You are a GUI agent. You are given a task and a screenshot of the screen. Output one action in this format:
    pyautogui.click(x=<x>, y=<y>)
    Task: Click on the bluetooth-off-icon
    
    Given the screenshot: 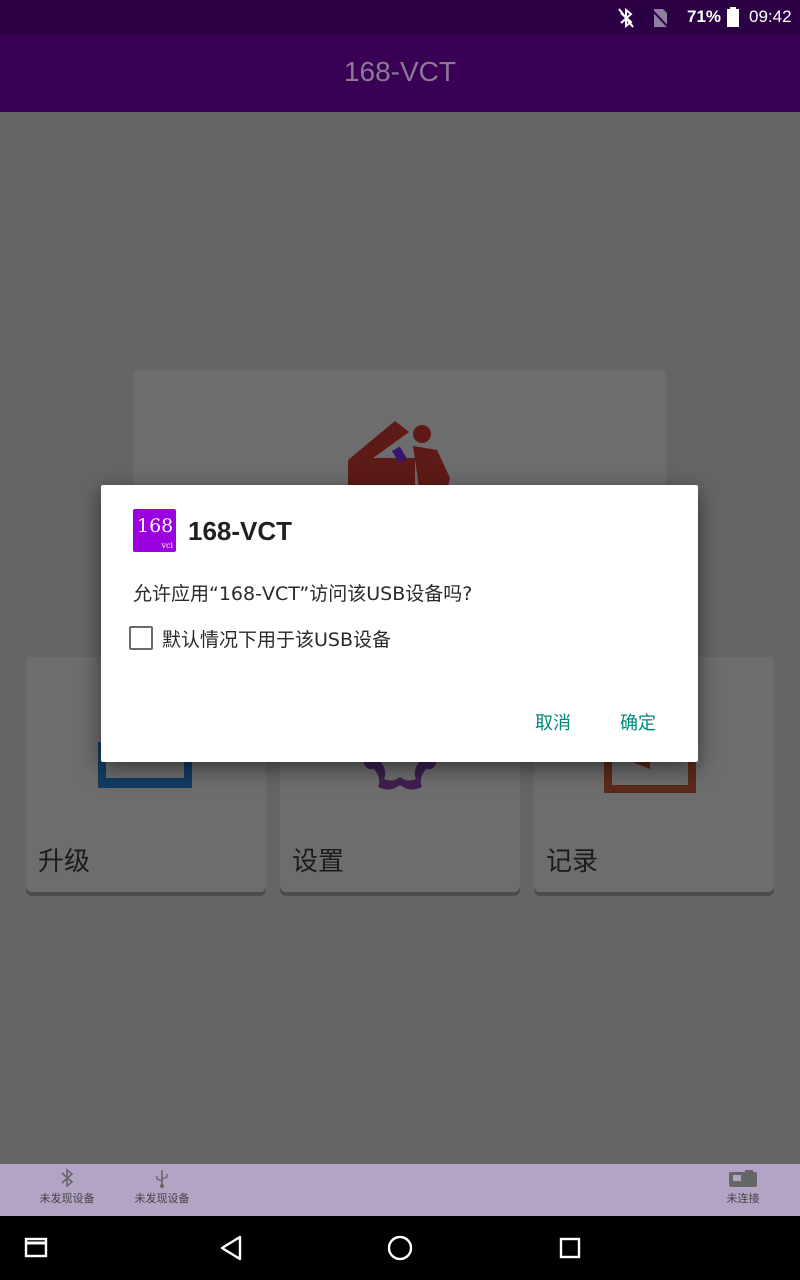 What is the action you would take?
    pyautogui.click(x=626, y=20)
    